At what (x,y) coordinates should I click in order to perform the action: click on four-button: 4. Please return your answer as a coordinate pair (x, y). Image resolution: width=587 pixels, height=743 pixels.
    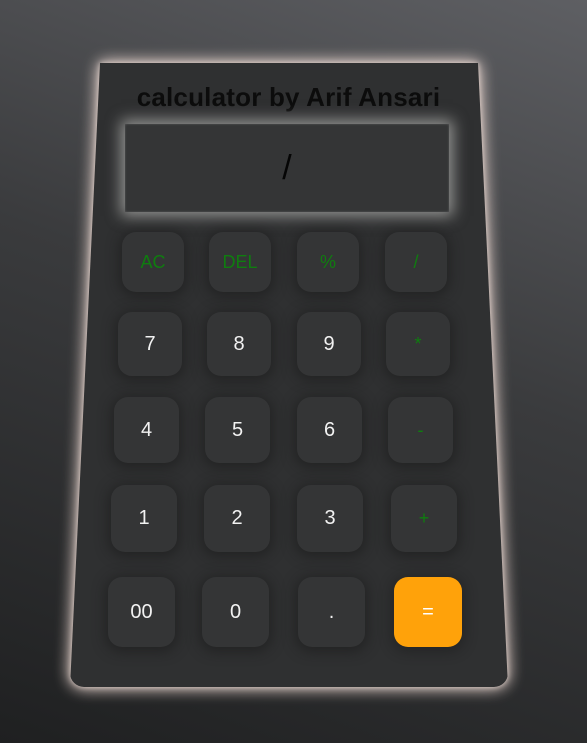
    Looking at the image, I should click on (146, 430).